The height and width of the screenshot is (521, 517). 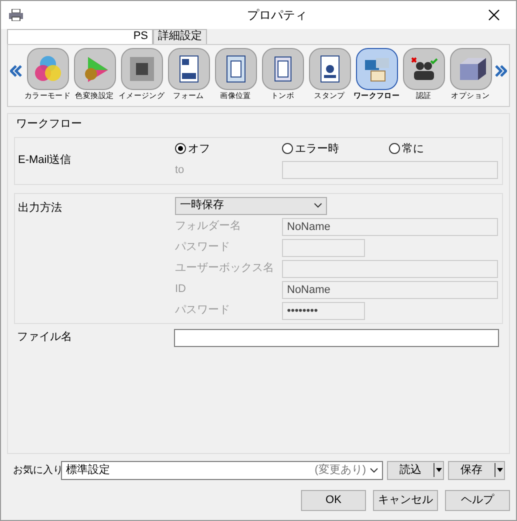 What do you see at coordinates (181, 290) in the screenshot?
I see `field-label: ID` at bounding box center [181, 290].